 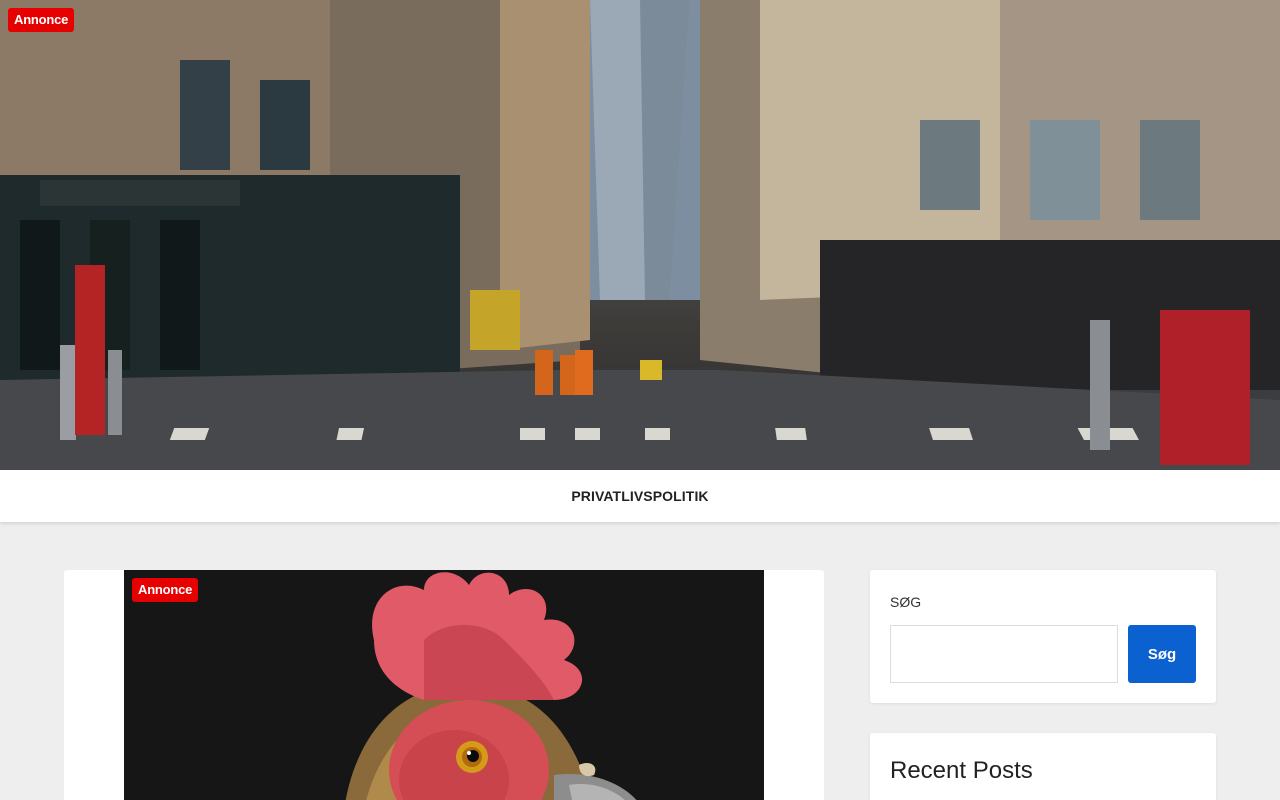 What do you see at coordinates (961, 770) in the screenshot?
I see `recent-posts-title: Recent Posts` at bounding box center [961, 770].